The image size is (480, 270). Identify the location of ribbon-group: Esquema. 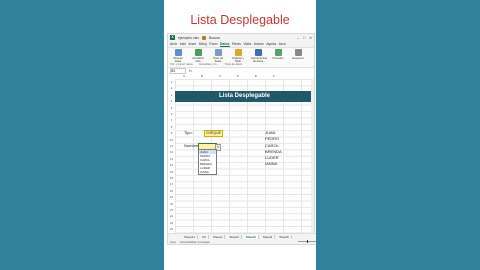
(298, 54).